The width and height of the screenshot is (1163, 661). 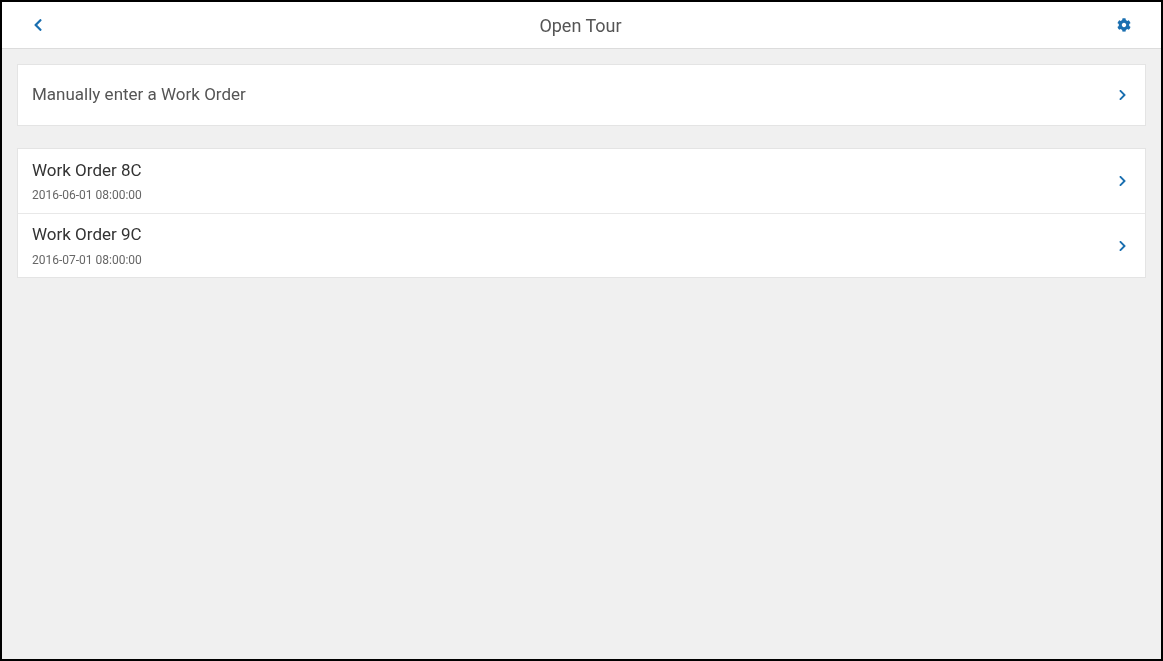 I want to click on page-title: Open Tour, so click(x=580, y=25).